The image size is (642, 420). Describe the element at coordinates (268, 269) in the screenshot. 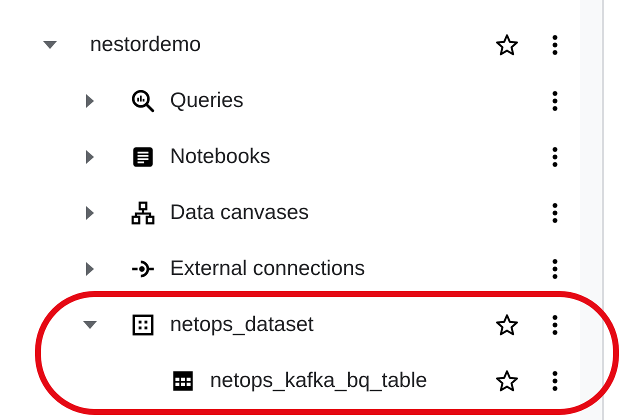

I see `item-label: External connections` at that location.